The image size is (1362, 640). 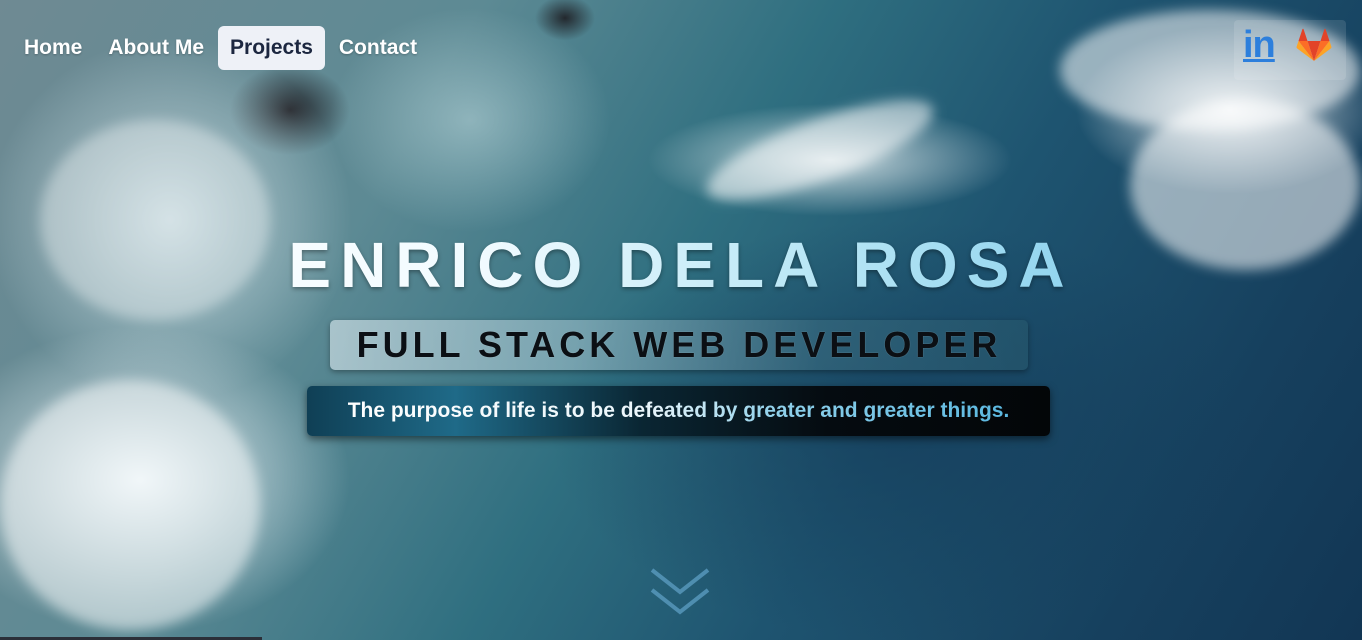 I want to click on chevron-double-down-icon, so click(x=680, y=594).